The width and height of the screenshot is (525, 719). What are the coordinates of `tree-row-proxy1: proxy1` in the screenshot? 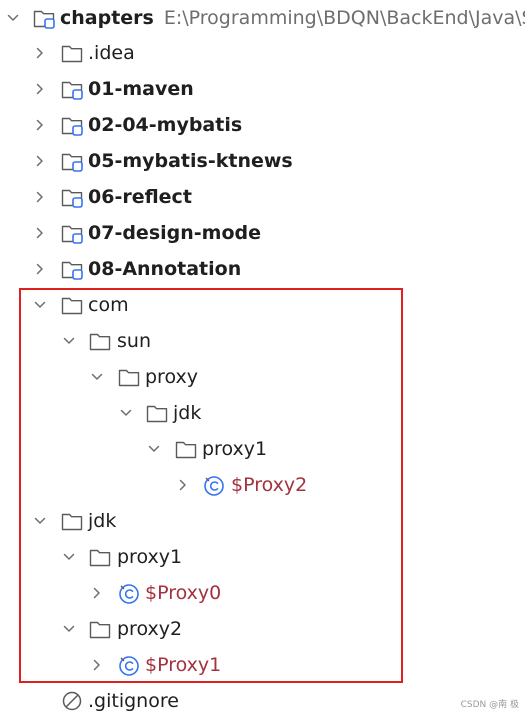 It's located at (262, 449).